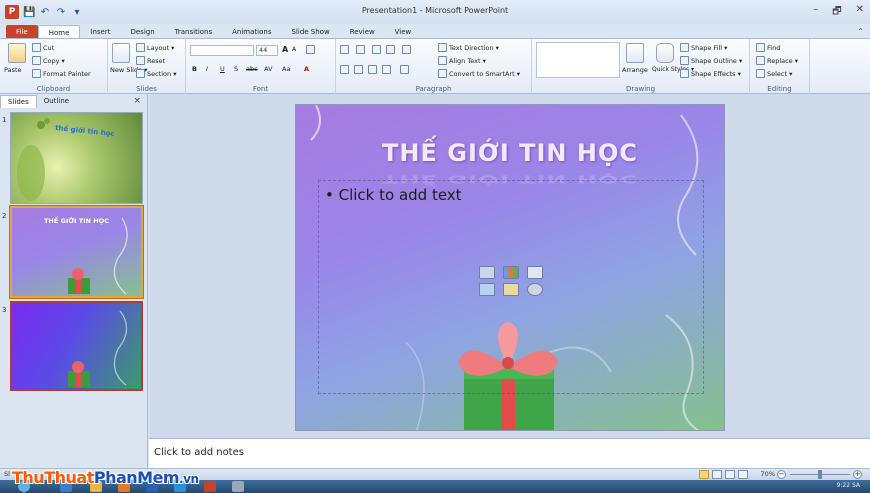 The width and height of the screenshot is (870, 493). I want to click on zoom-level: 70%, so click(768, 474).